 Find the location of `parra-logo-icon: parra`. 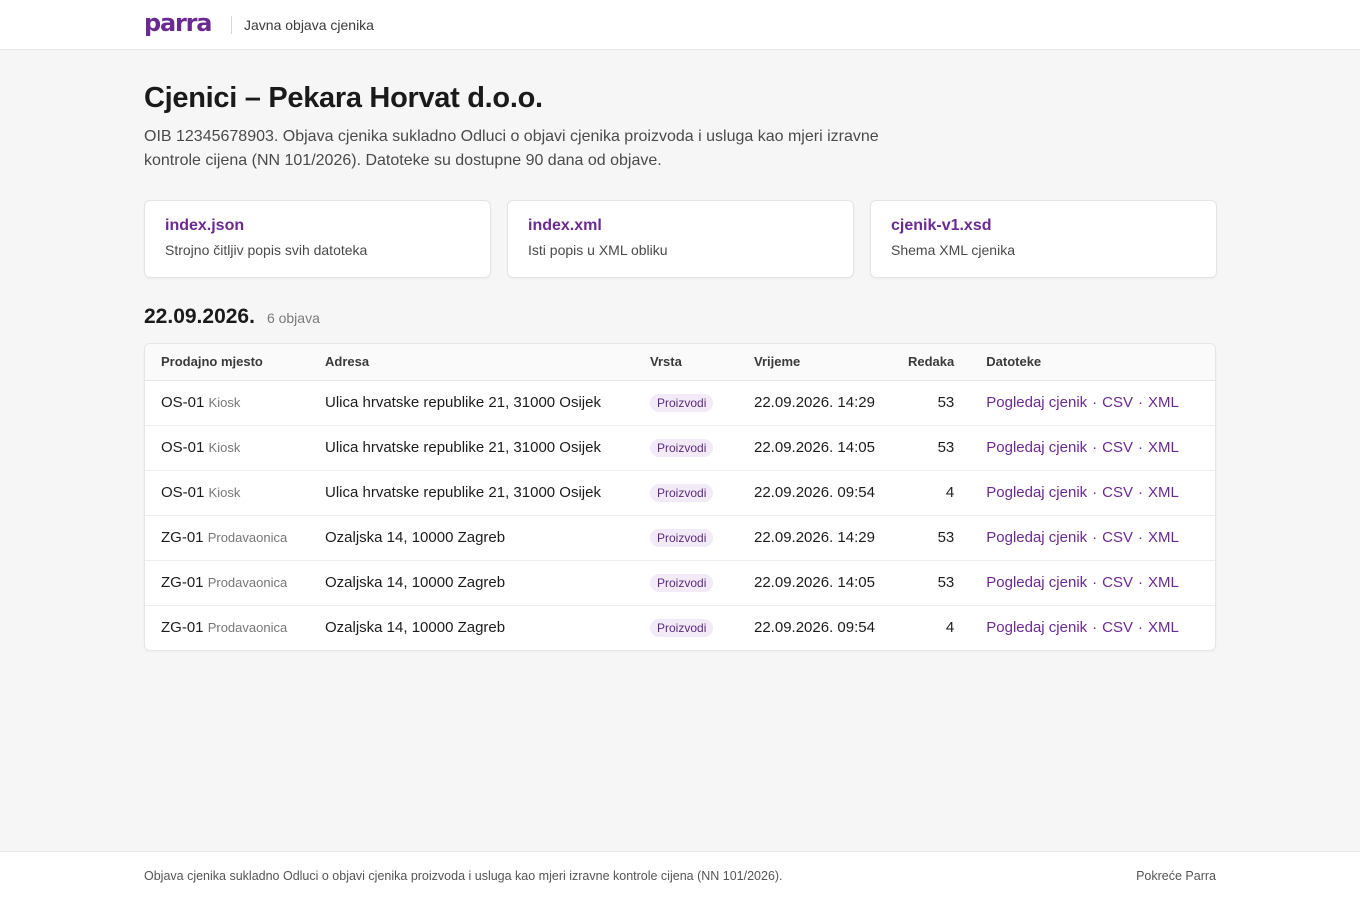

parra-logo-icon: parra is located at coordinates (178, 25).